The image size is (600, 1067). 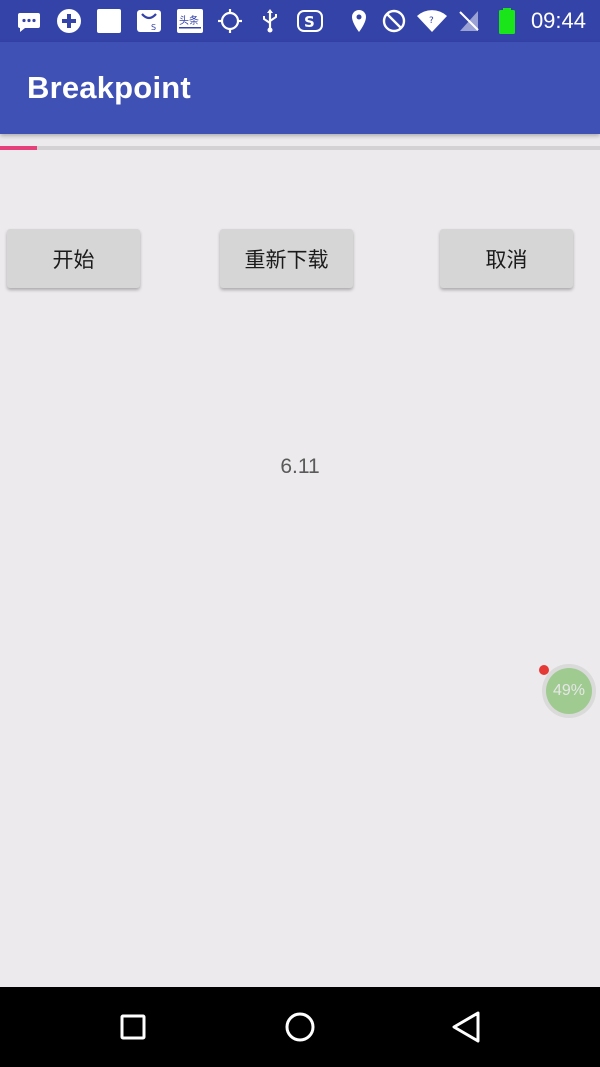 I want to click on download-progress-bar, so click(x=300, y=148).